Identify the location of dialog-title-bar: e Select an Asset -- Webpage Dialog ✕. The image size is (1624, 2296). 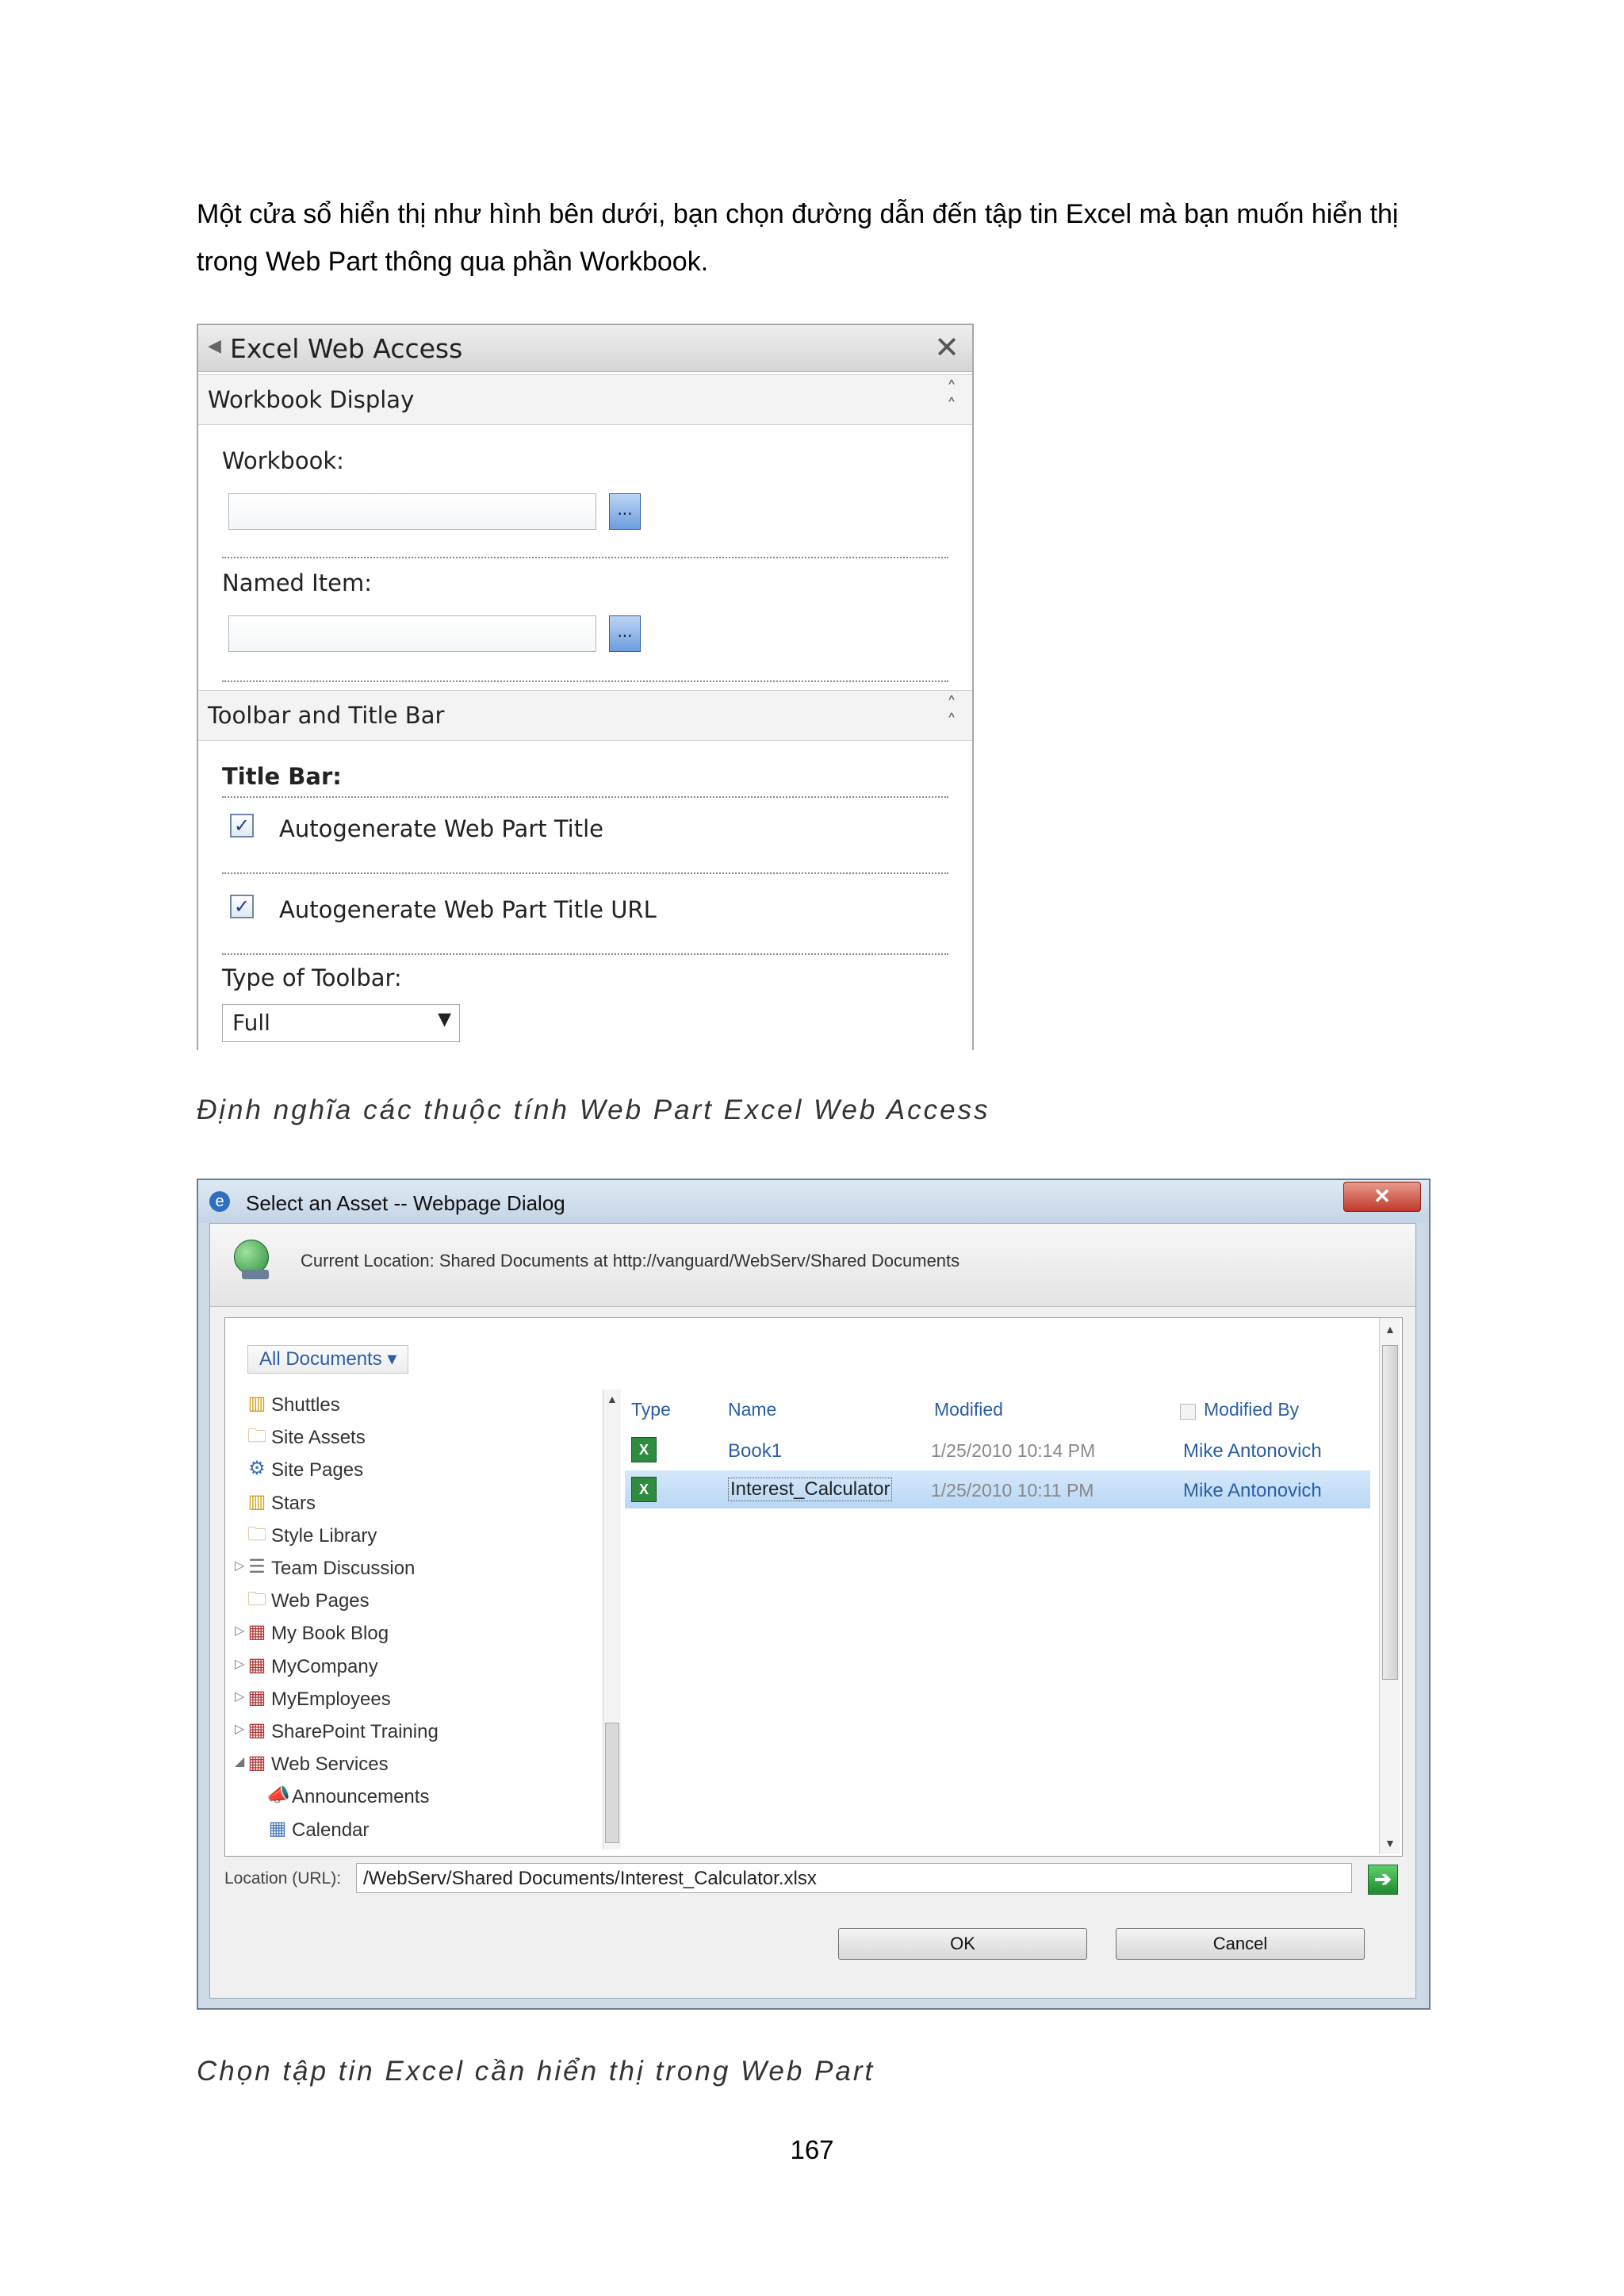
(813, 1201).